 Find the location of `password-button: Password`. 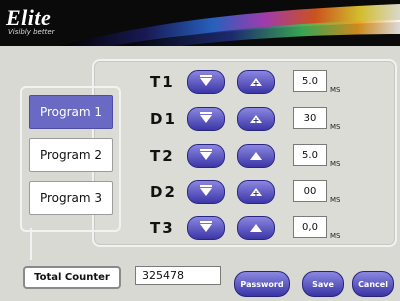

password-button: Password is located at coordinates (262, 284).